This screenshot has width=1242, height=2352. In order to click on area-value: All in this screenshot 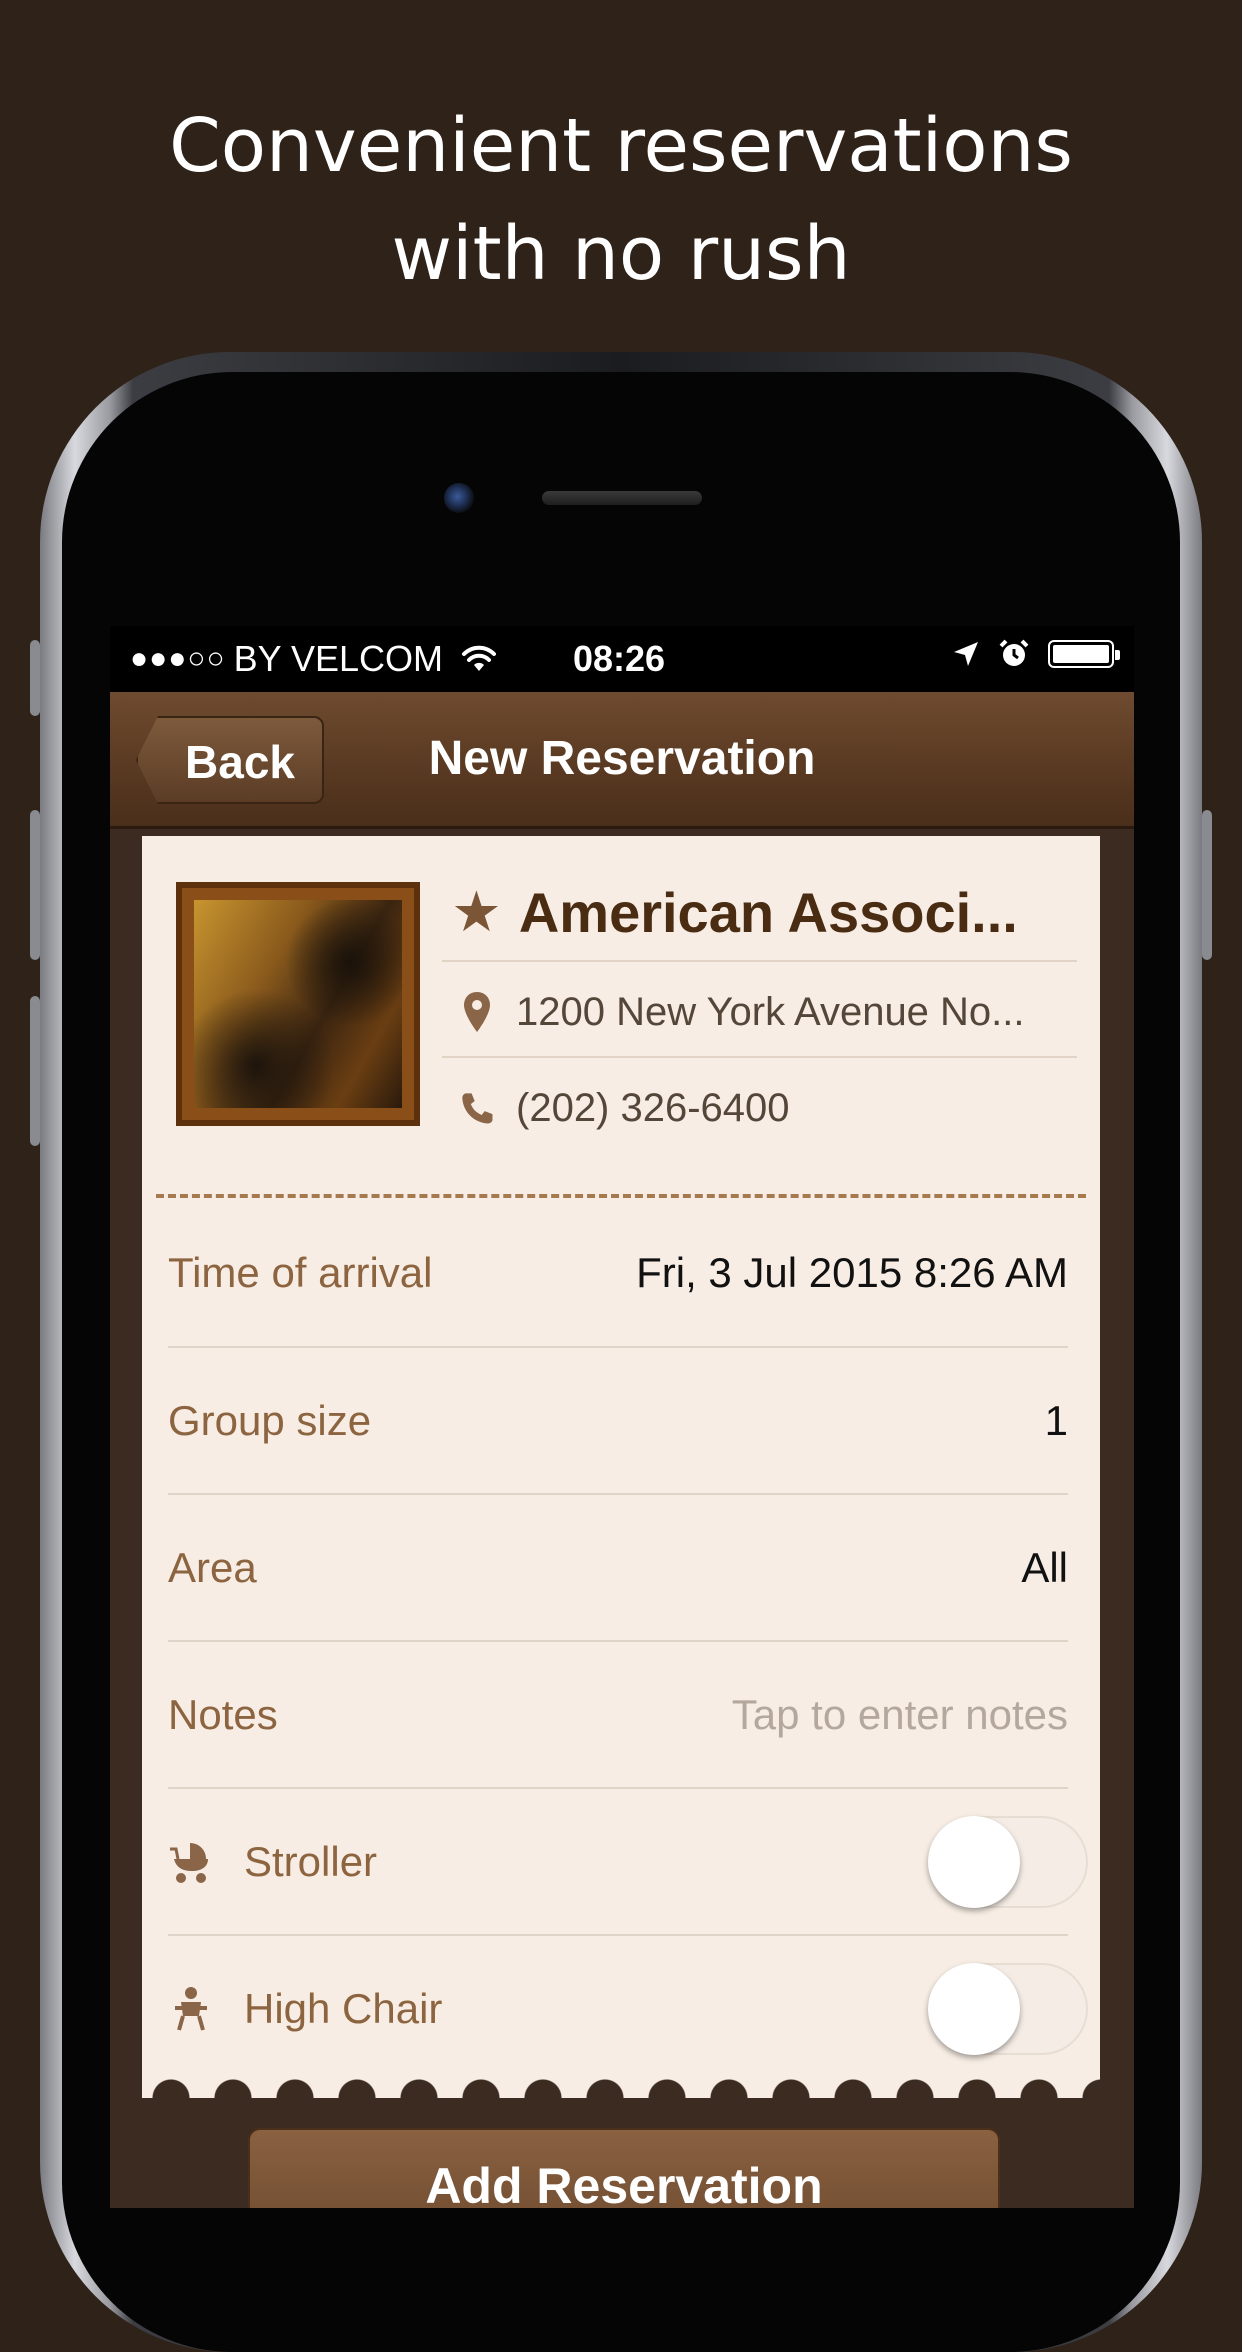, I will do `click(1044, 1567)`.